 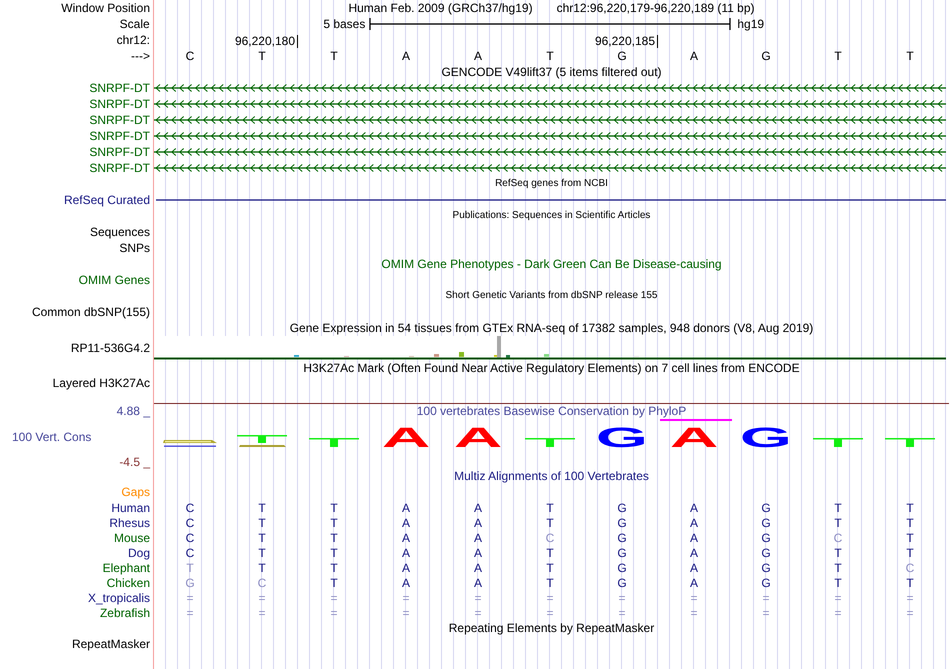 I want to click on base-letter: G, so click(x=622, y=56).